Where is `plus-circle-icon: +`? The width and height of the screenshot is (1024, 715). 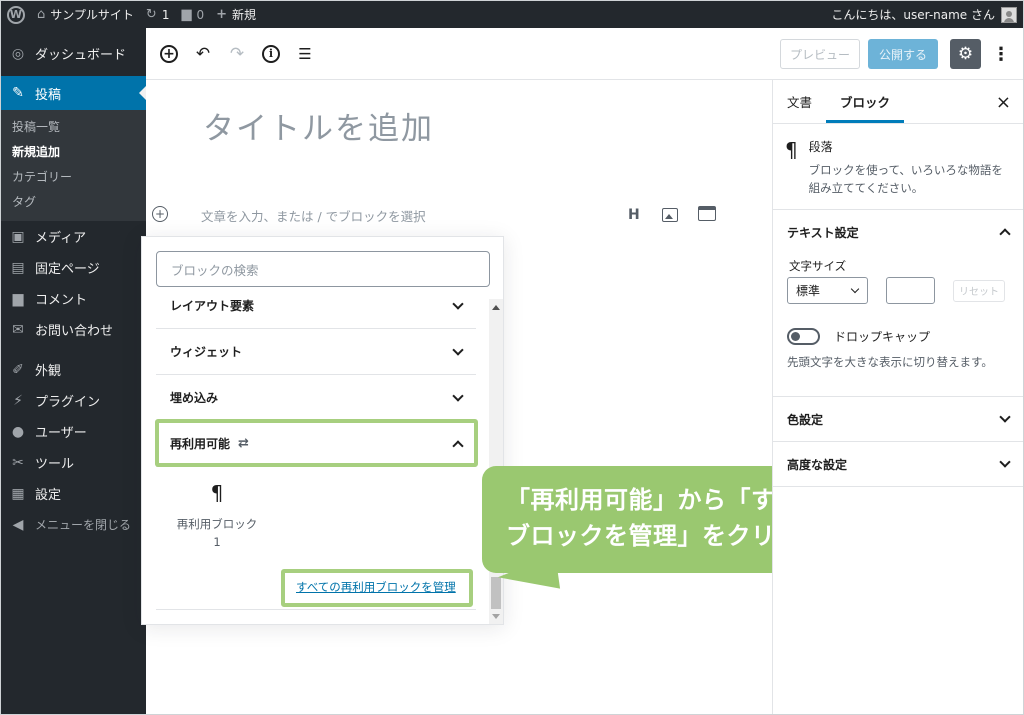
plus-circle-icon: + is located at coordinates (160, 214).